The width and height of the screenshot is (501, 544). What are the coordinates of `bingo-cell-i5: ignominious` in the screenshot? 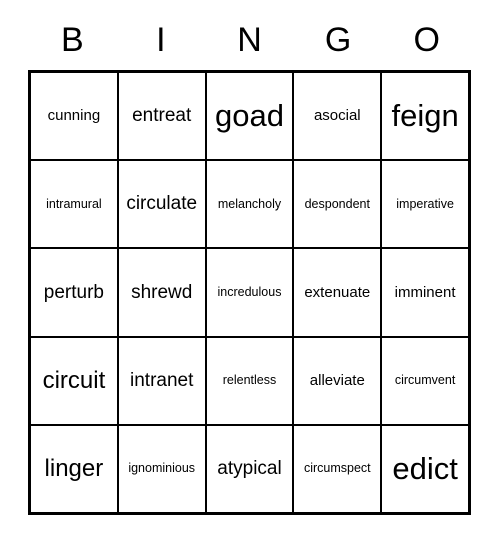 It's located at (162, 469).